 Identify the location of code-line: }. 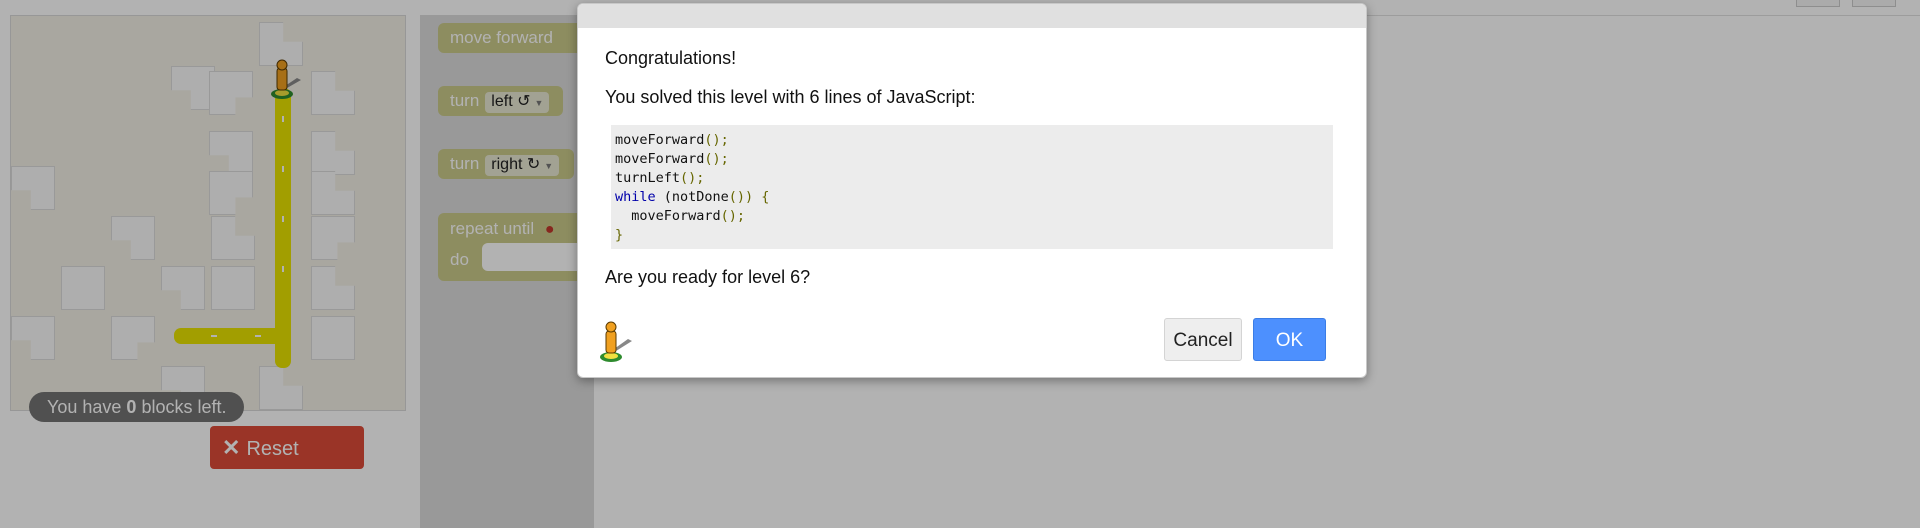
(972, 235).